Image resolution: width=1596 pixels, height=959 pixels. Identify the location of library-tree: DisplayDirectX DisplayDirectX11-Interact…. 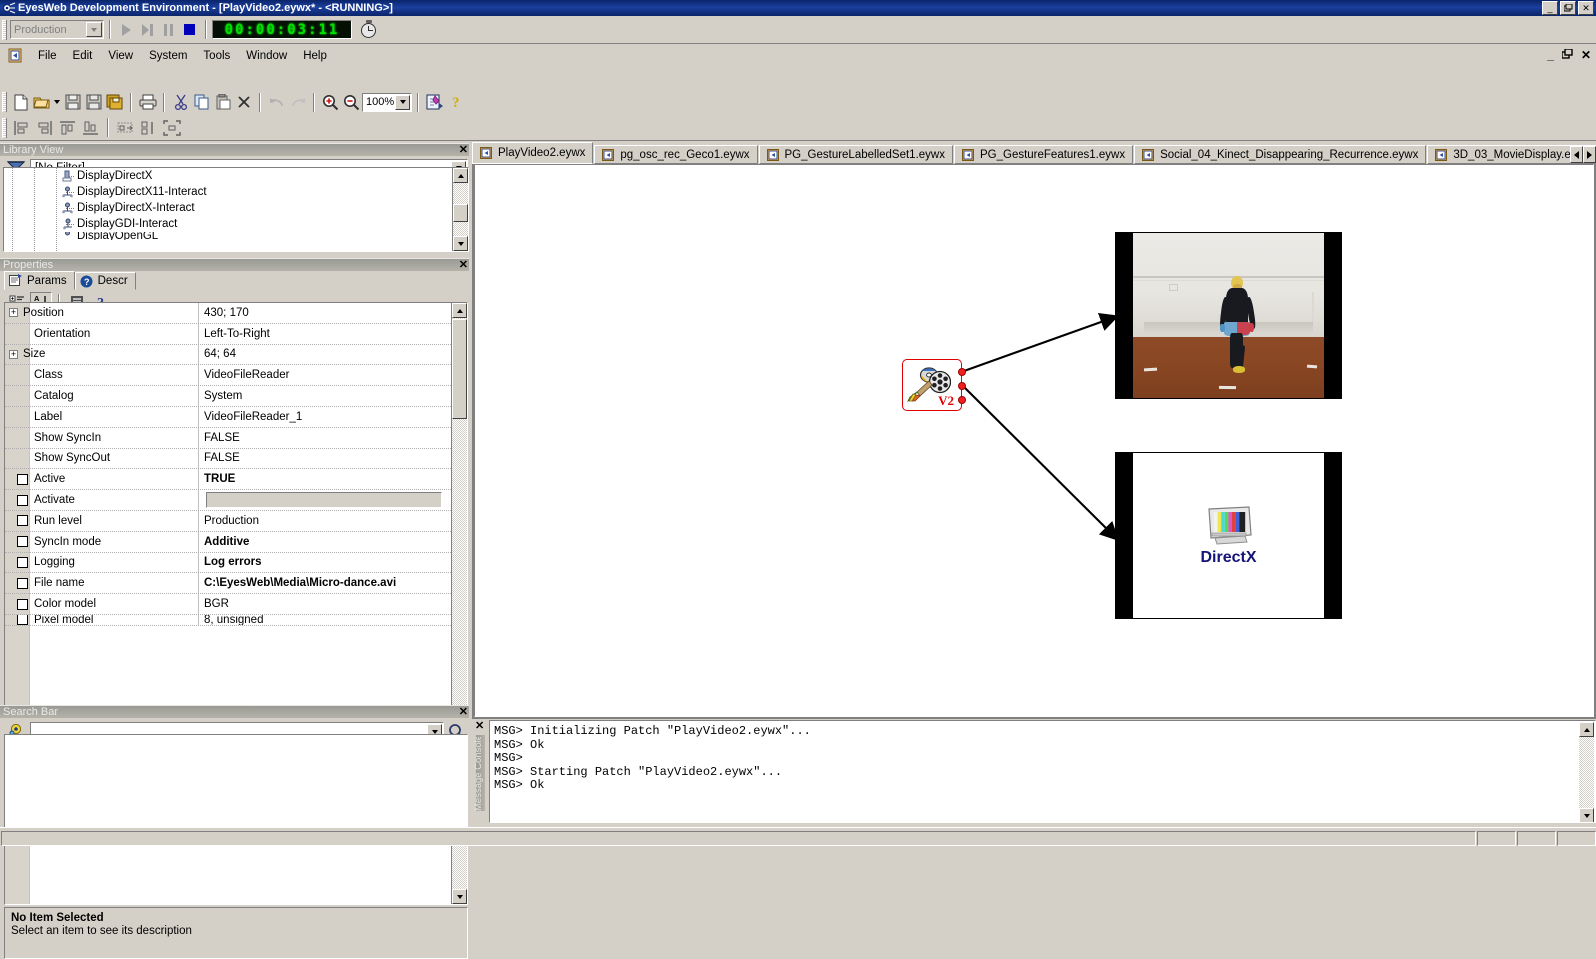
(236, 209).